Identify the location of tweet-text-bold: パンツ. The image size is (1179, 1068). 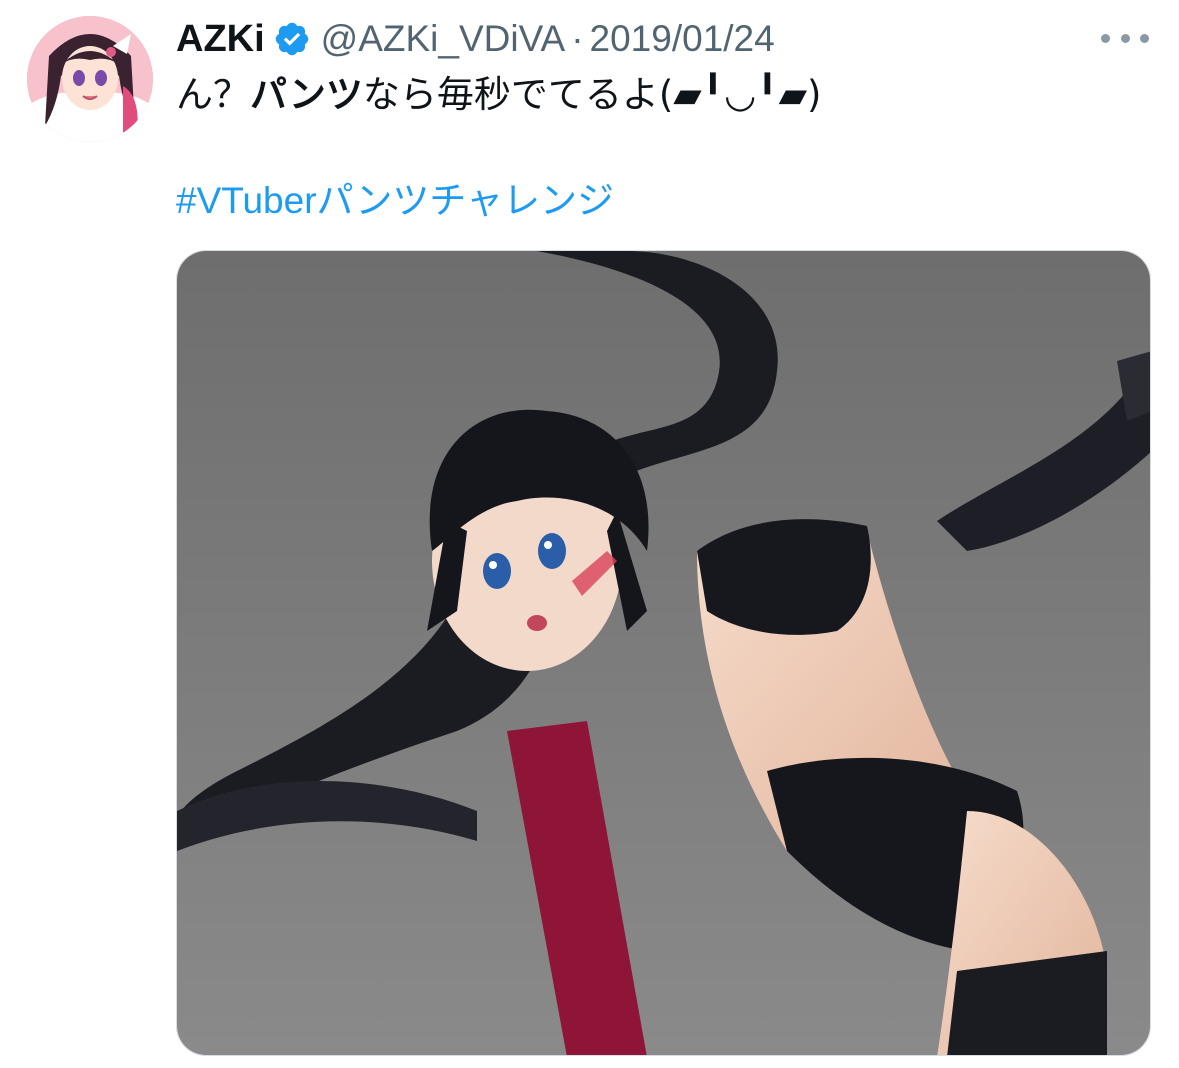
(306, 94).